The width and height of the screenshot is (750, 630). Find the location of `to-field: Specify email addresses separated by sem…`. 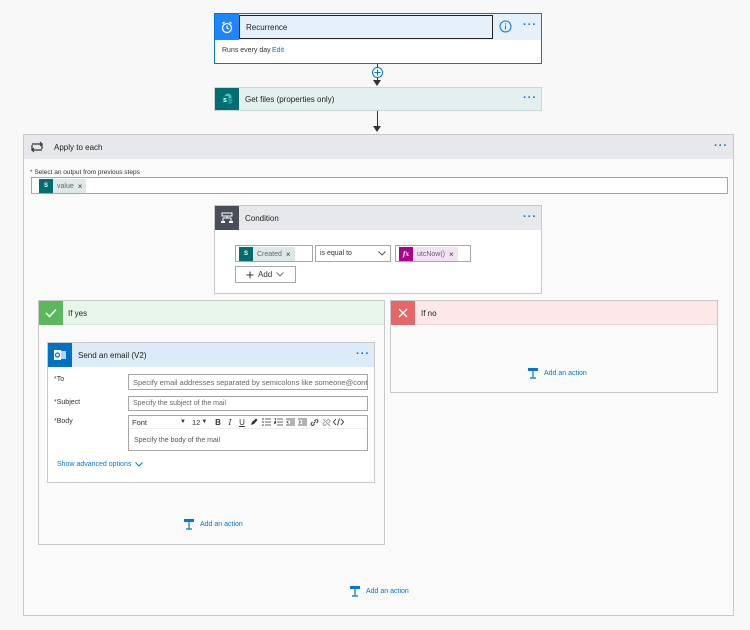

to-field: Specify email addresses separated by sem… is located at coordinates (248, 382).